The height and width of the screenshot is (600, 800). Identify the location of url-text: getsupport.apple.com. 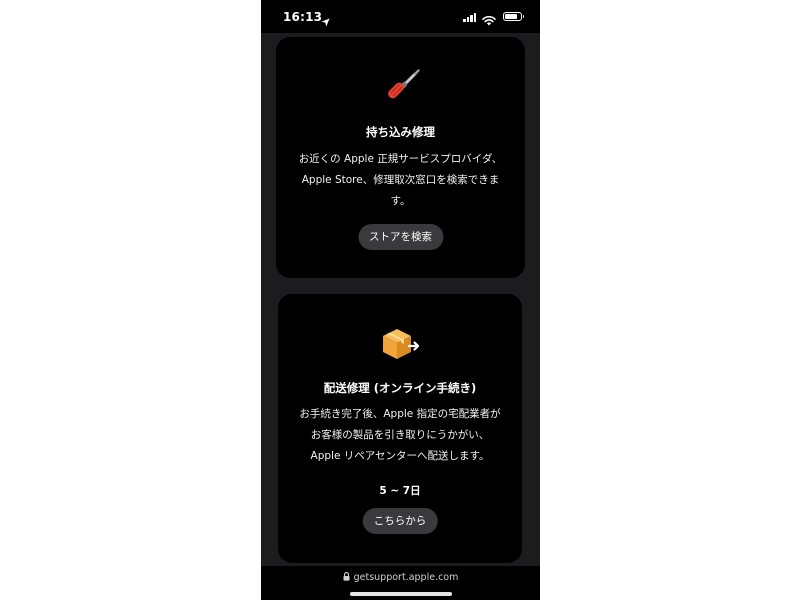
(406, 577).